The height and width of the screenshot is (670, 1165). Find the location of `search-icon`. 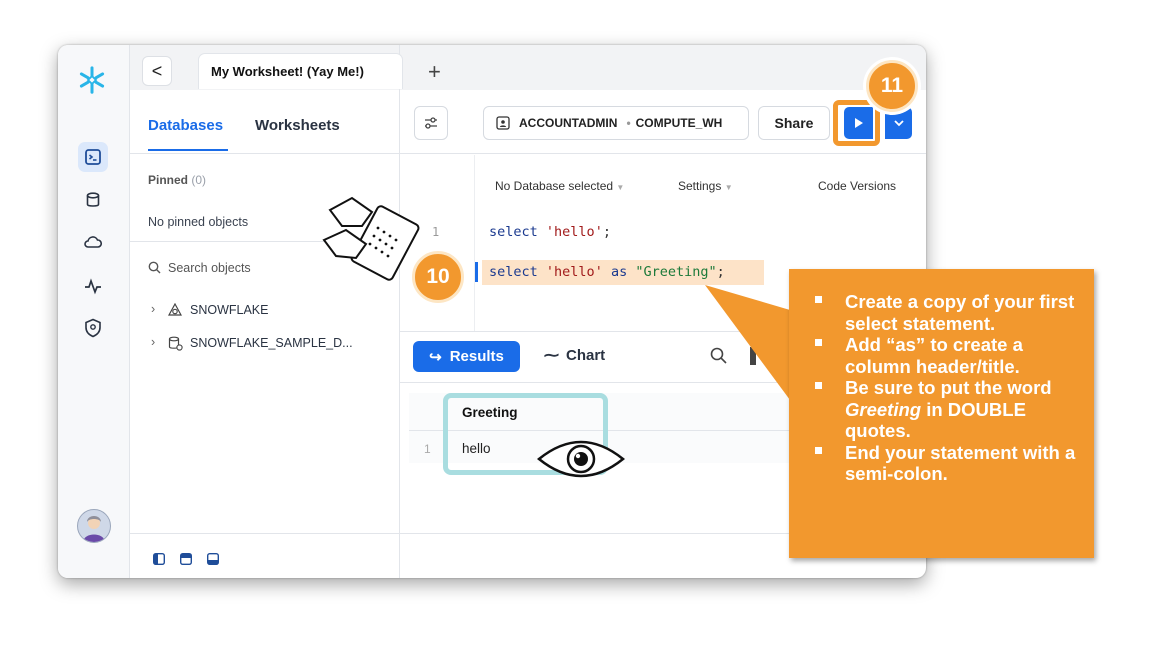

search-icon is located at coordinates (154, 270).